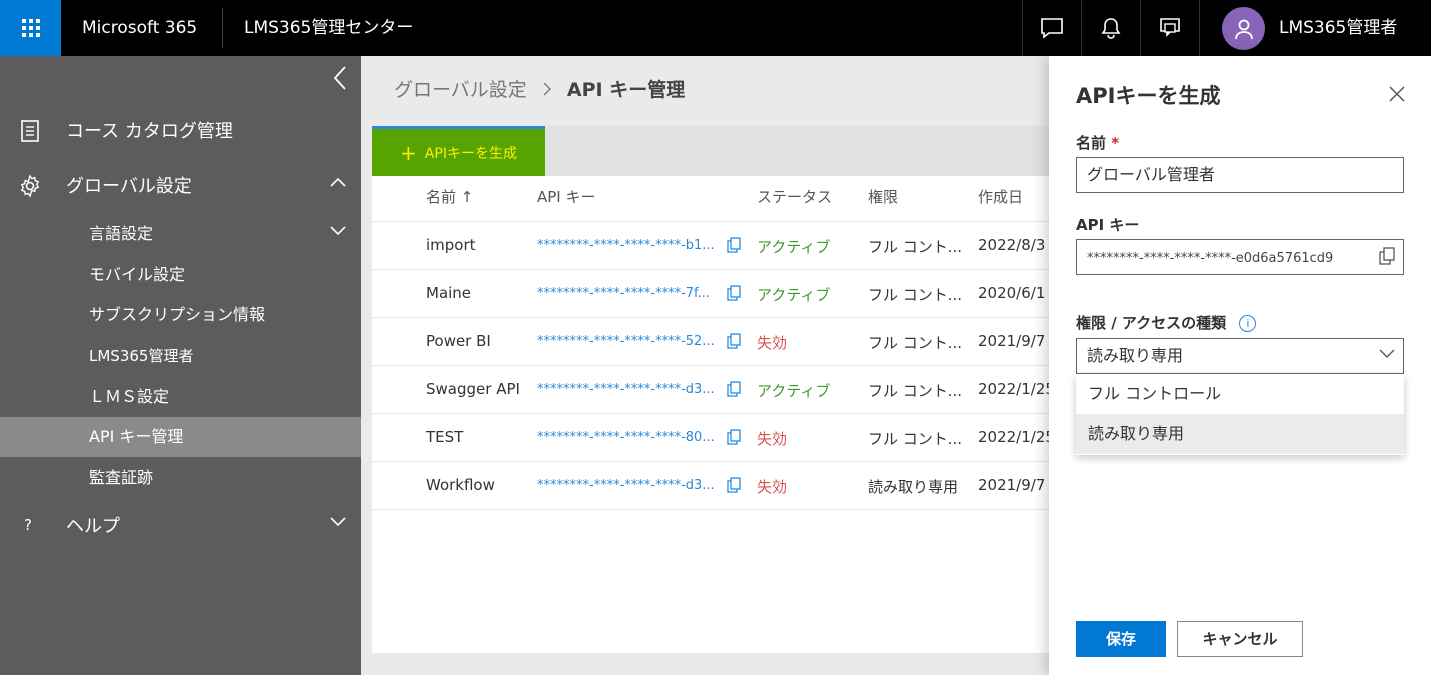 The height and width of the screenshot is (675, 1431). I want to click on collapse-sidebar-button, so click(340, 78).